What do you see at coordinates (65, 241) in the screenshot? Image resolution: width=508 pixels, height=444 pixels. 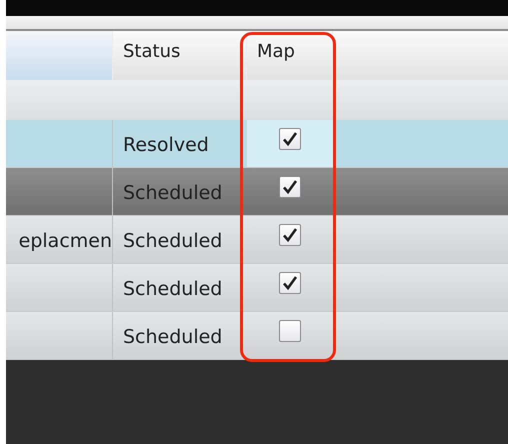 I see `table-cell: eplacmen` at bounding box center [65, 241].